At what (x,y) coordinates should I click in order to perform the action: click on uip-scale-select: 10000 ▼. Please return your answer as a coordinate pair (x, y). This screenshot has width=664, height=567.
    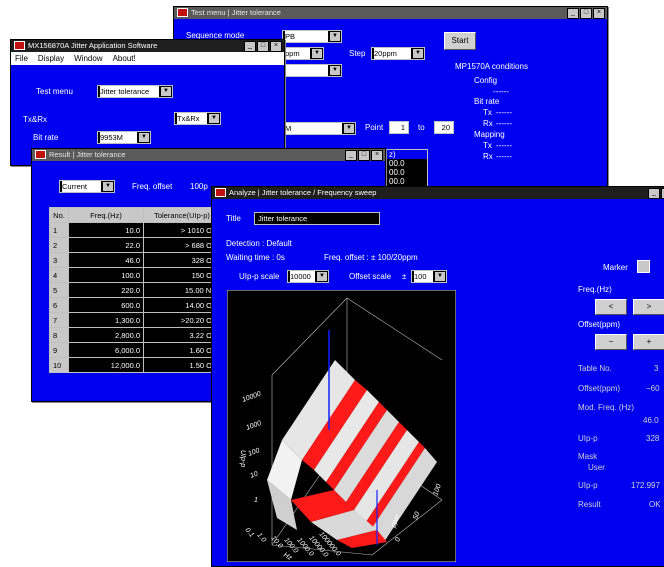
    Looking at the image, I should click on (308, 276).